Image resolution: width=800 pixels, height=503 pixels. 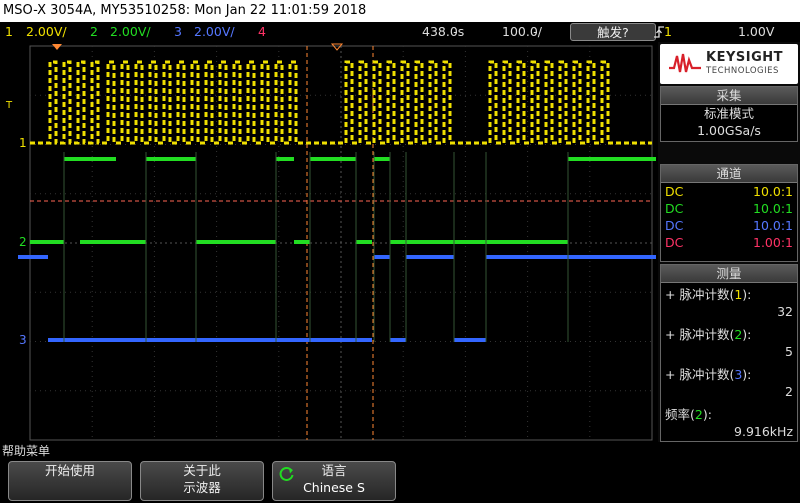 What do you see at coordinates (674, 208) in the screenshot?
I see `ch2-coupling: DC` at bounding box center [674, 208].